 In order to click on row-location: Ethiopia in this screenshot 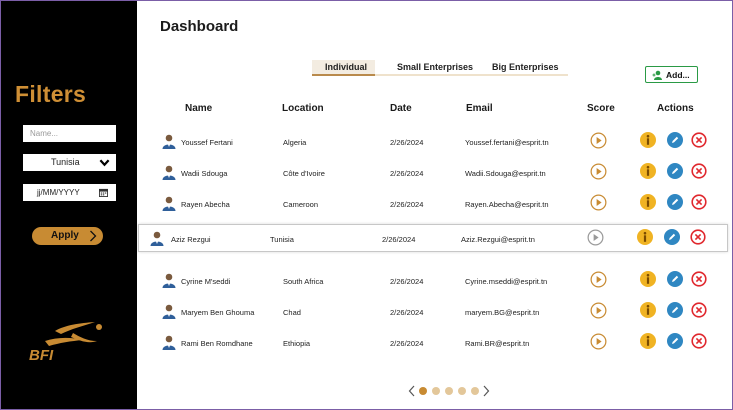, I will do `click(297, 343)`.